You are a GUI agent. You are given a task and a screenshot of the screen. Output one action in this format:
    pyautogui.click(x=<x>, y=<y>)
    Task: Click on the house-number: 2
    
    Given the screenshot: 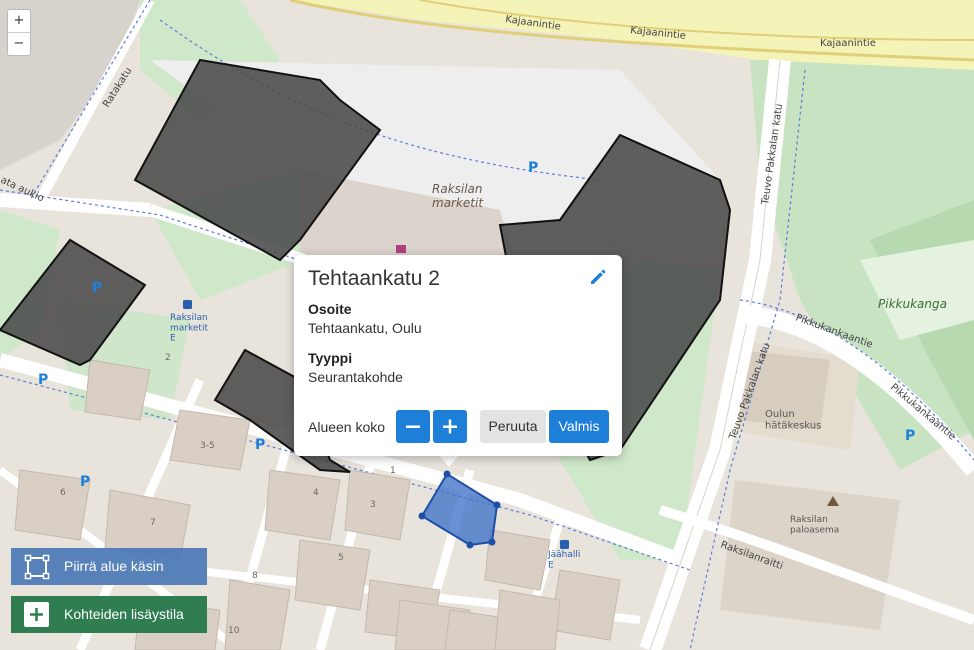 What is the action you would take?
    pyautogui.click(x=168, y=358)
    